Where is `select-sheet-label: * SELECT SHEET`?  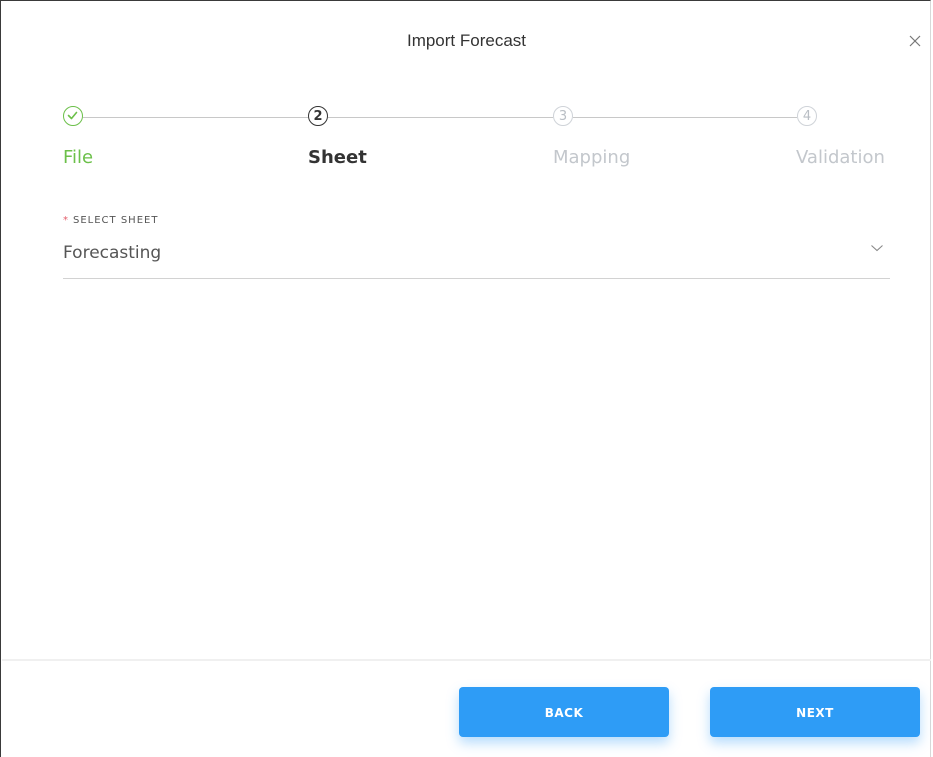
select-sheet-label: * SELECT SHEET is located at coordinates (476, 220).